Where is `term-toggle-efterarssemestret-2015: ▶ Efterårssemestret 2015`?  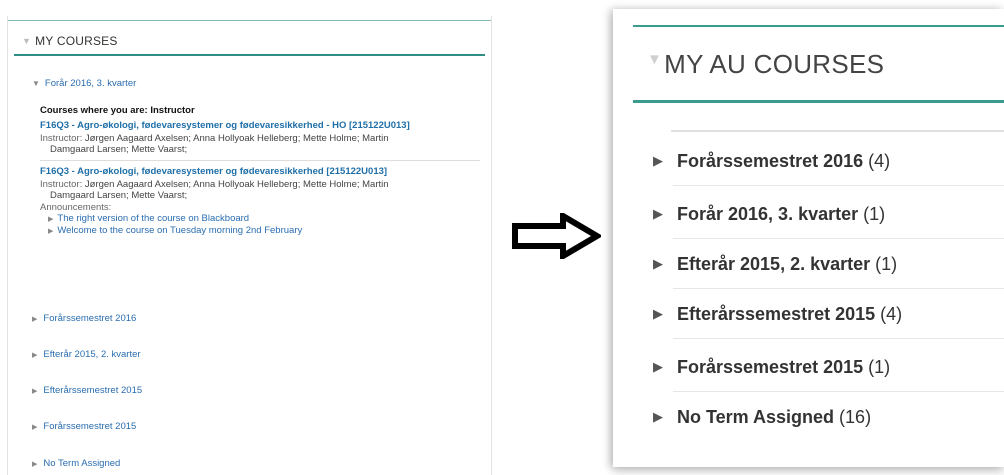
term-toggle-efterarssemestret-2015: ▶ Efterårssemestret 2015 is located at coordinates (87, 390).